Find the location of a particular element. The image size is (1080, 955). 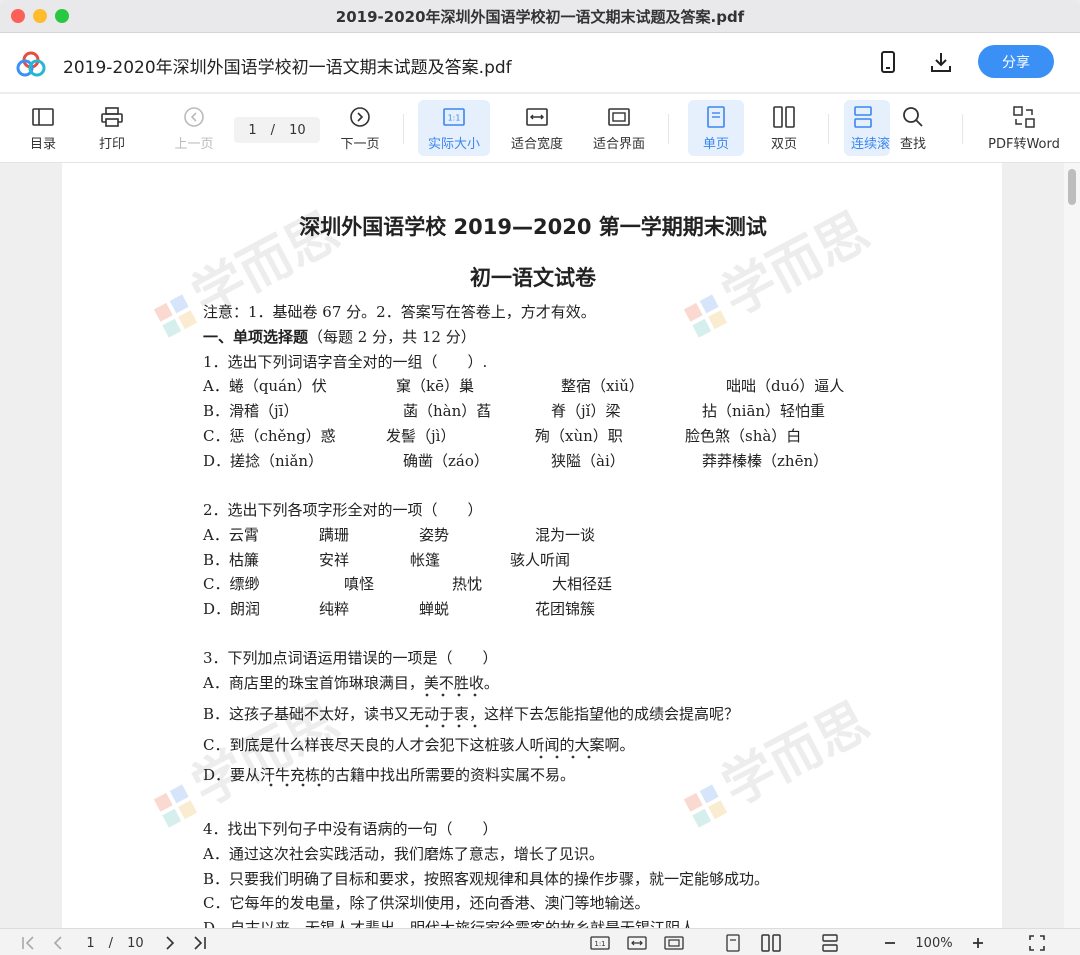

toc-icon is located at coordinates (43, 117).